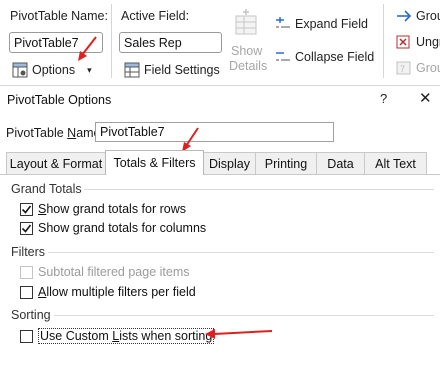 The image size is (440, 371). What do you see at coordinates (154, 162) in the screenshot?
I see `tab-totals-filters: Totals & Filters` at bounding box center [154, 162].